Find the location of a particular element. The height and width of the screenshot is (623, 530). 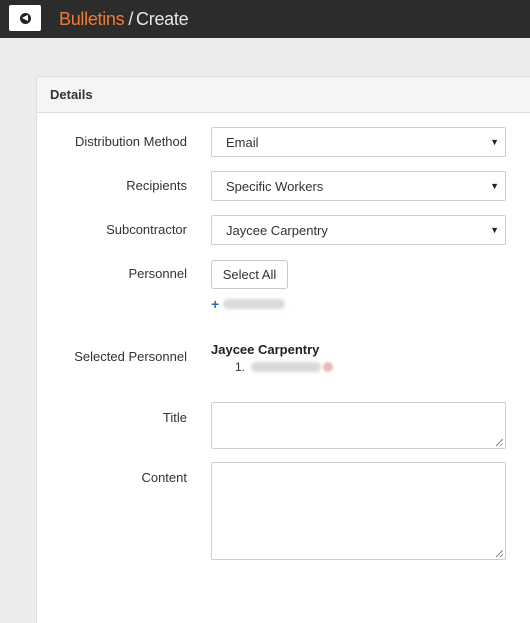

recipients-select: Specific Workers ▼ is located at coordinates (358, 186).